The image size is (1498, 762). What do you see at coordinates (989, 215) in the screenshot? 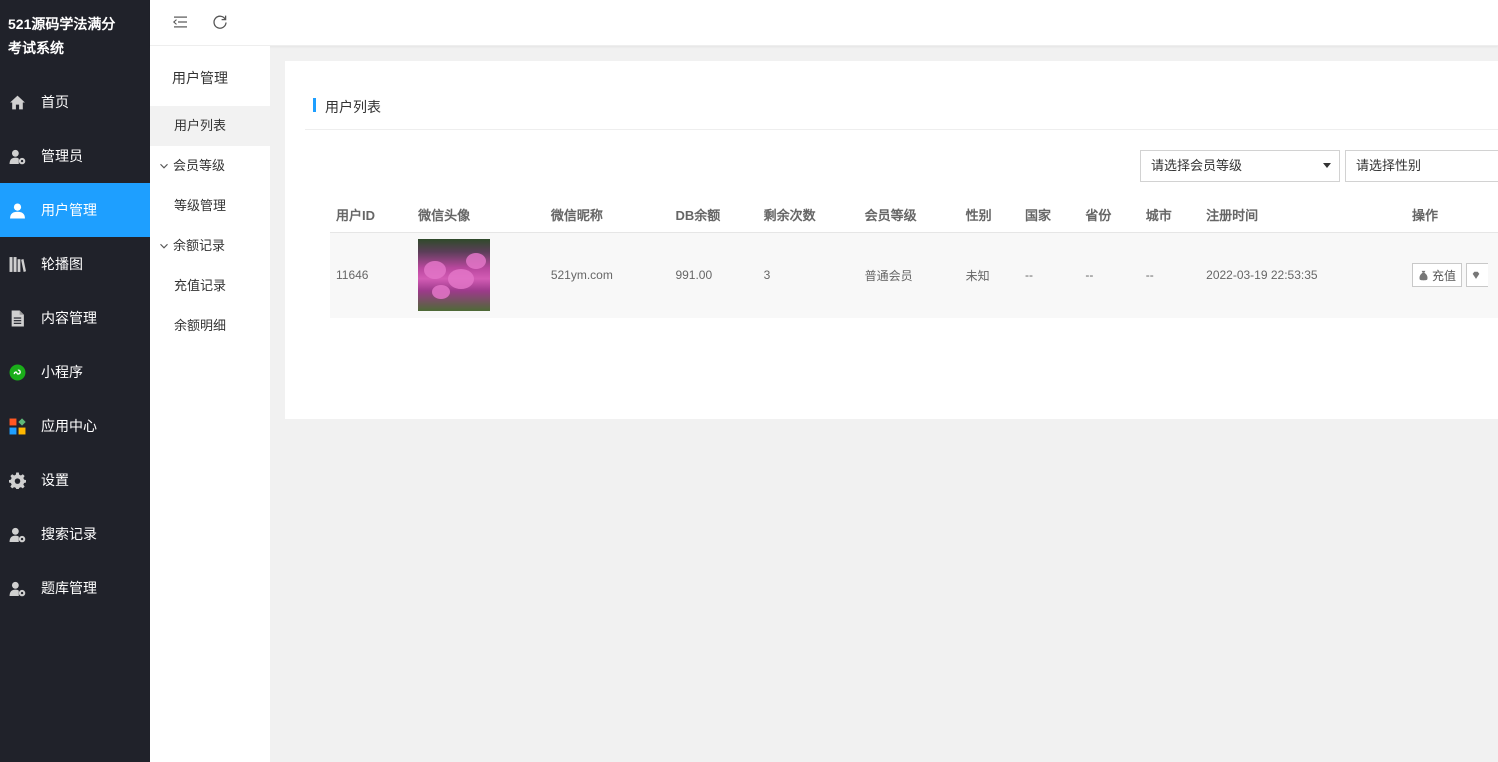
I see `column-header-gender: 性别` at bounding box center [989, 215].